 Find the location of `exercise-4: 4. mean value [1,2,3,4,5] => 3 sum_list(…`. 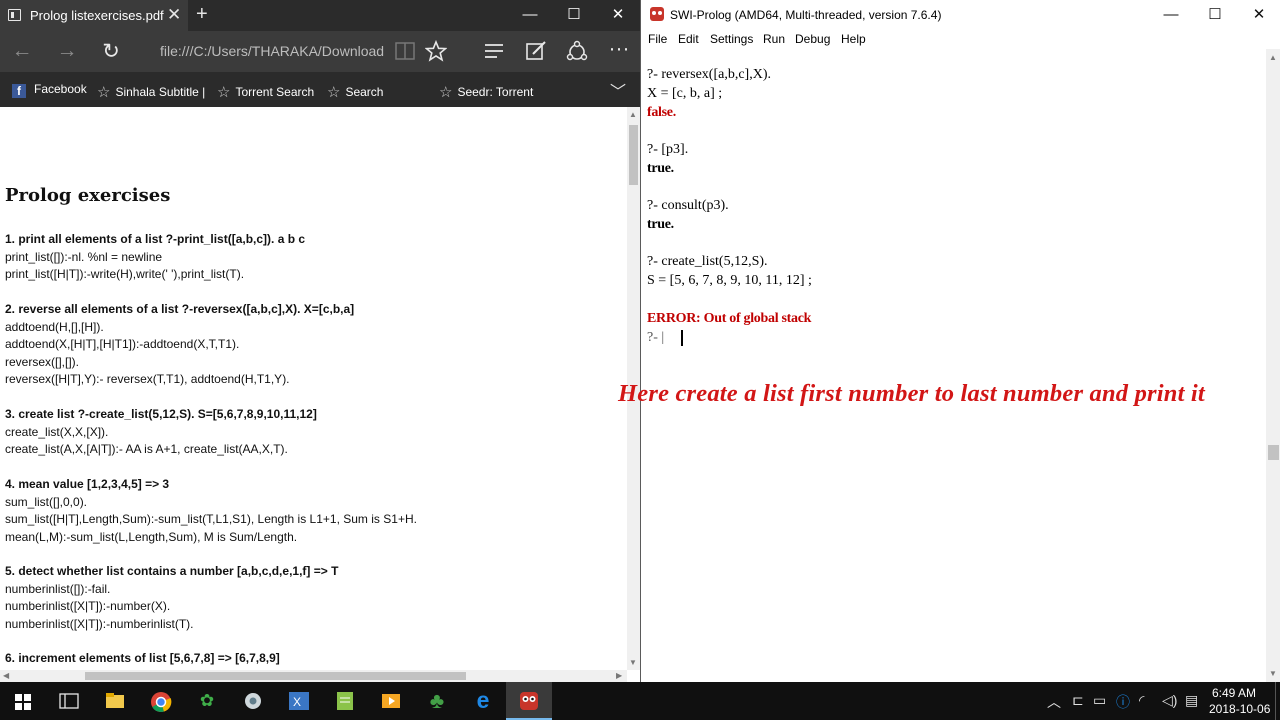

exercise-4: 4. mean value [1,2,3,4,5] => 3 sum_list(… is located at coordinates (211, 511).